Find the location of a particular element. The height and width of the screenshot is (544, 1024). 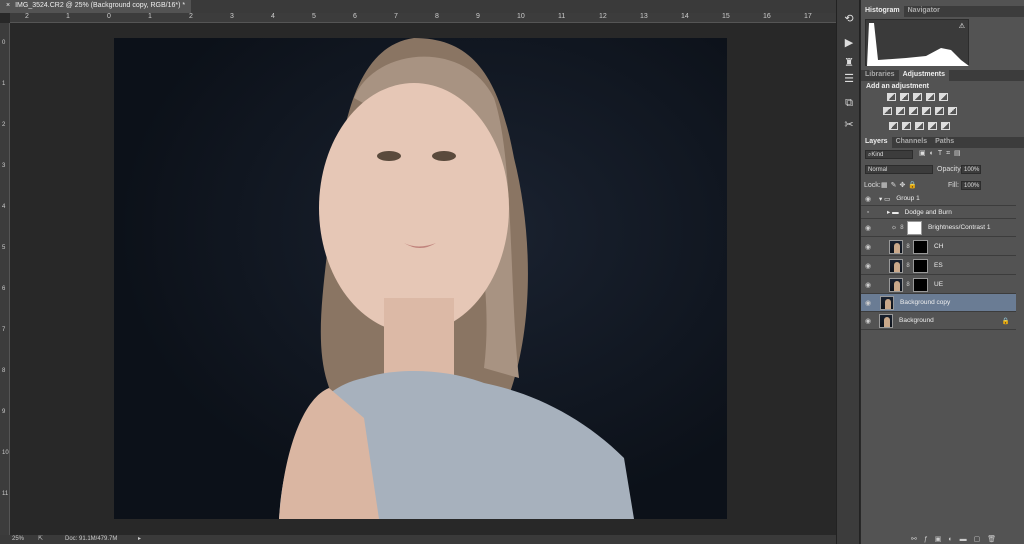

posterize-icon is located at coordinates (906, 126).